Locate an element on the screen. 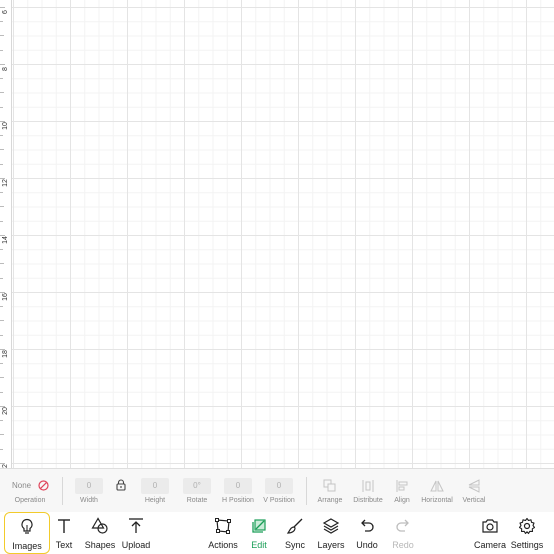 The height and width of the screenshot is (554, 554). upload-label: Upload is located at coordinates (136, 545).